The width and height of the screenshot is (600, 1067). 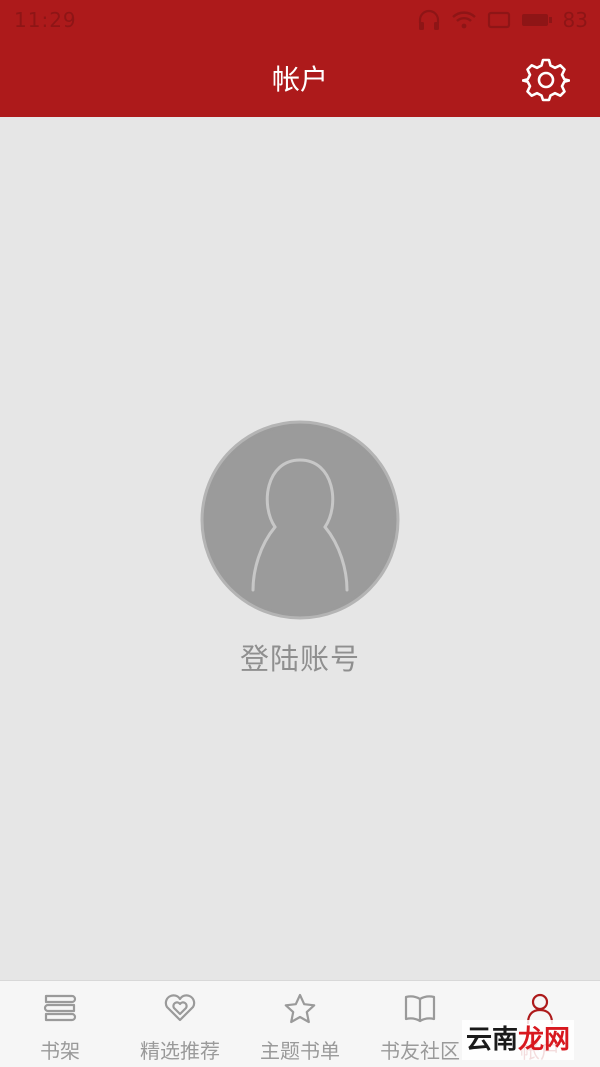 What do you see at coordinates (60, 1051) in the screenshot?
I see `tab-label-bookshelf: 书架` at bounding box center [60, 1051].